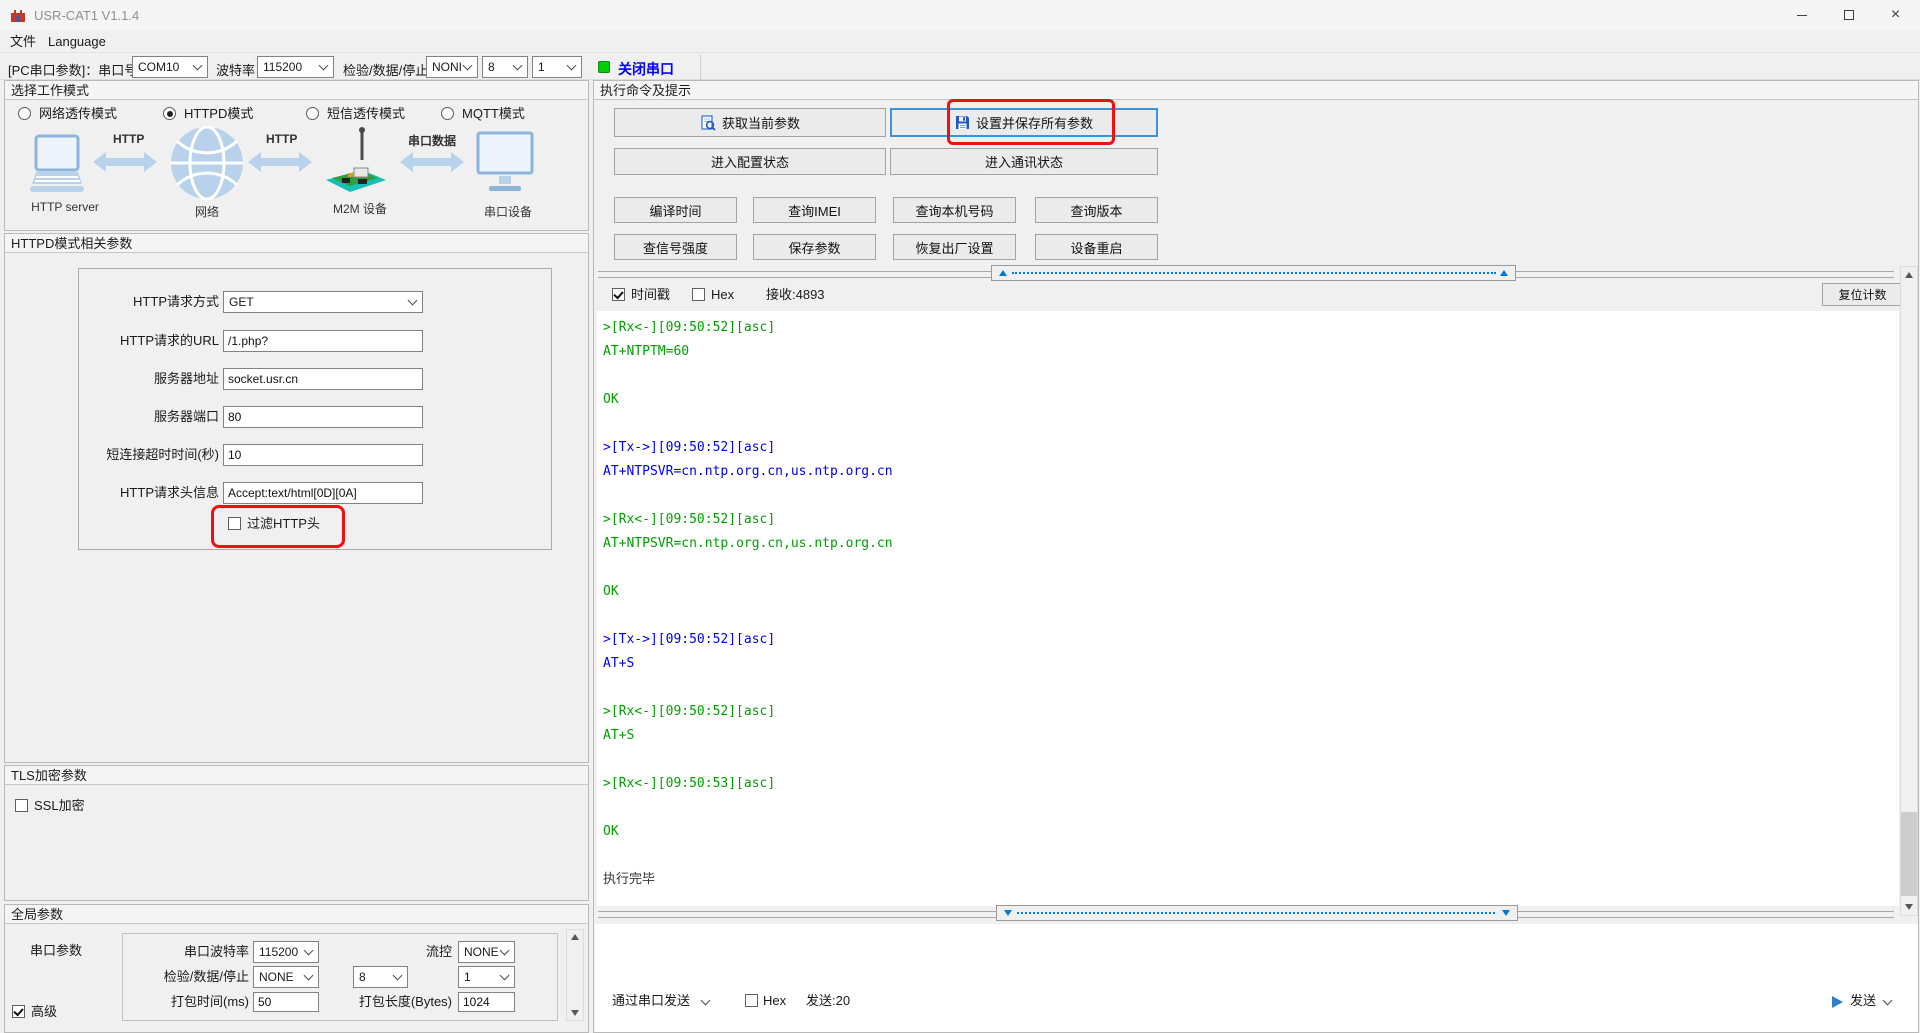 The image size is (1920, 1033). I want to click on compile-time-label: 编译时间, so click(675, 211).